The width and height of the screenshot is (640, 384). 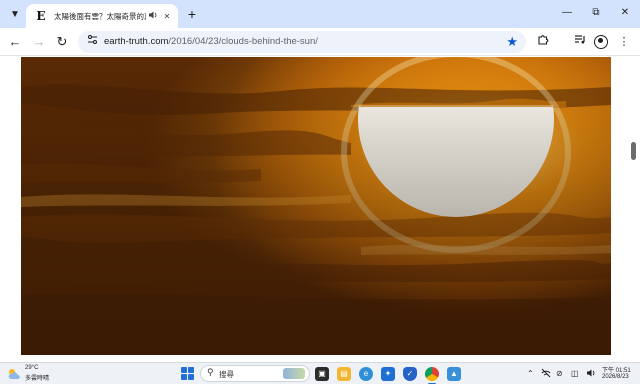 What do you see at coordinates (210, 372) in the screenshot?
I see `search-icon: ⚲` at bounding box center [210, 372].